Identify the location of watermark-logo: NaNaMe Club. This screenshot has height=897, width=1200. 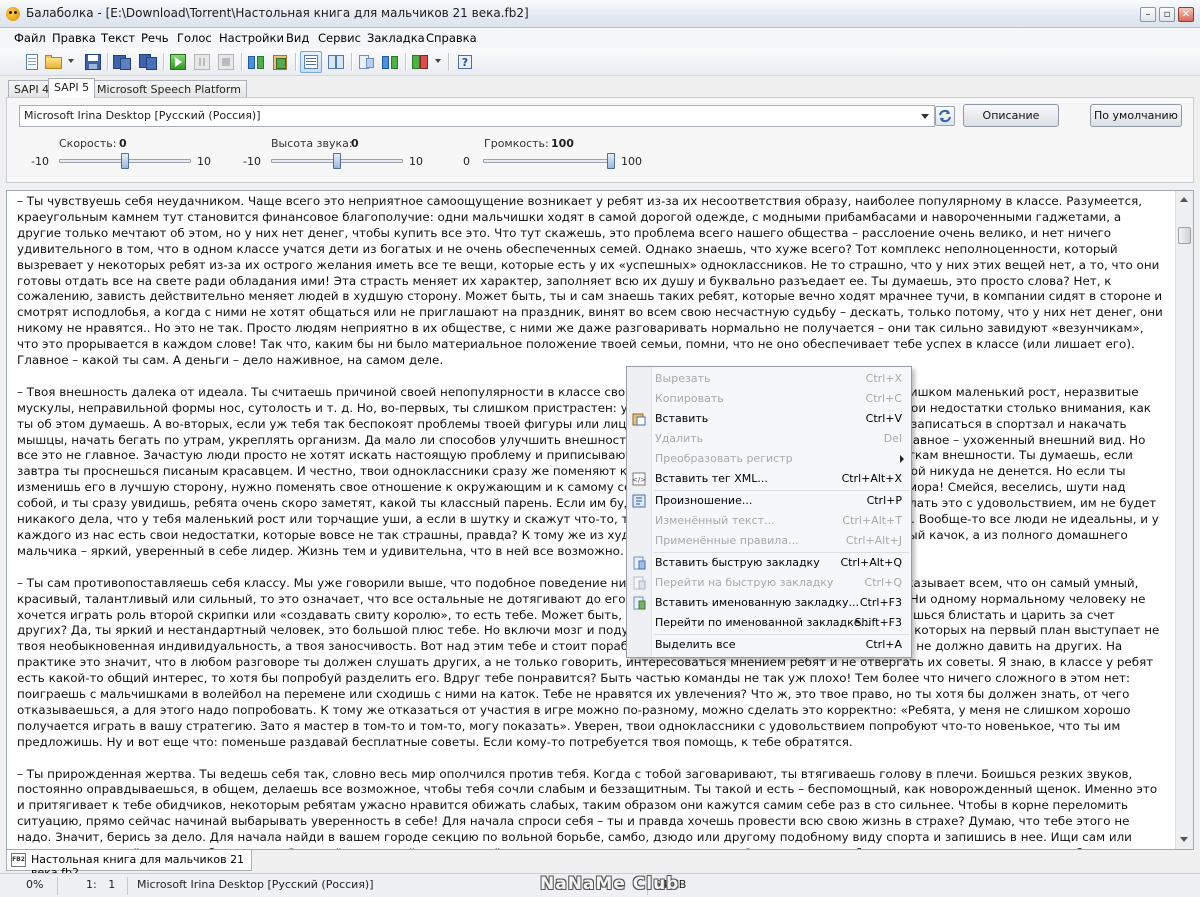
(610, 884).